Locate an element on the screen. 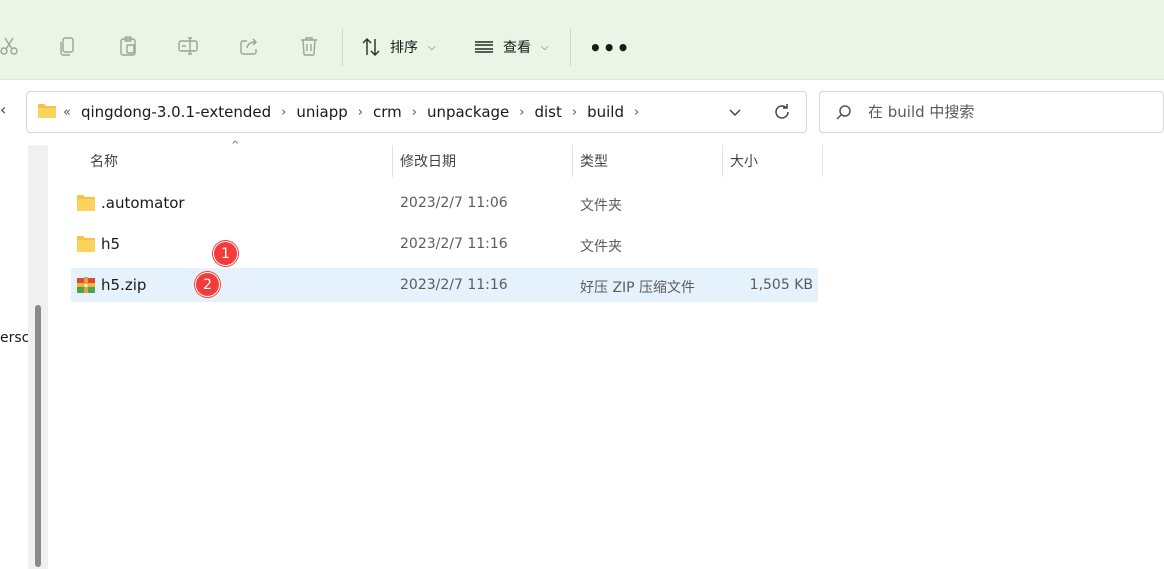 The image size is (1164, 569). paste-icon is located at coordinates (128, 46).